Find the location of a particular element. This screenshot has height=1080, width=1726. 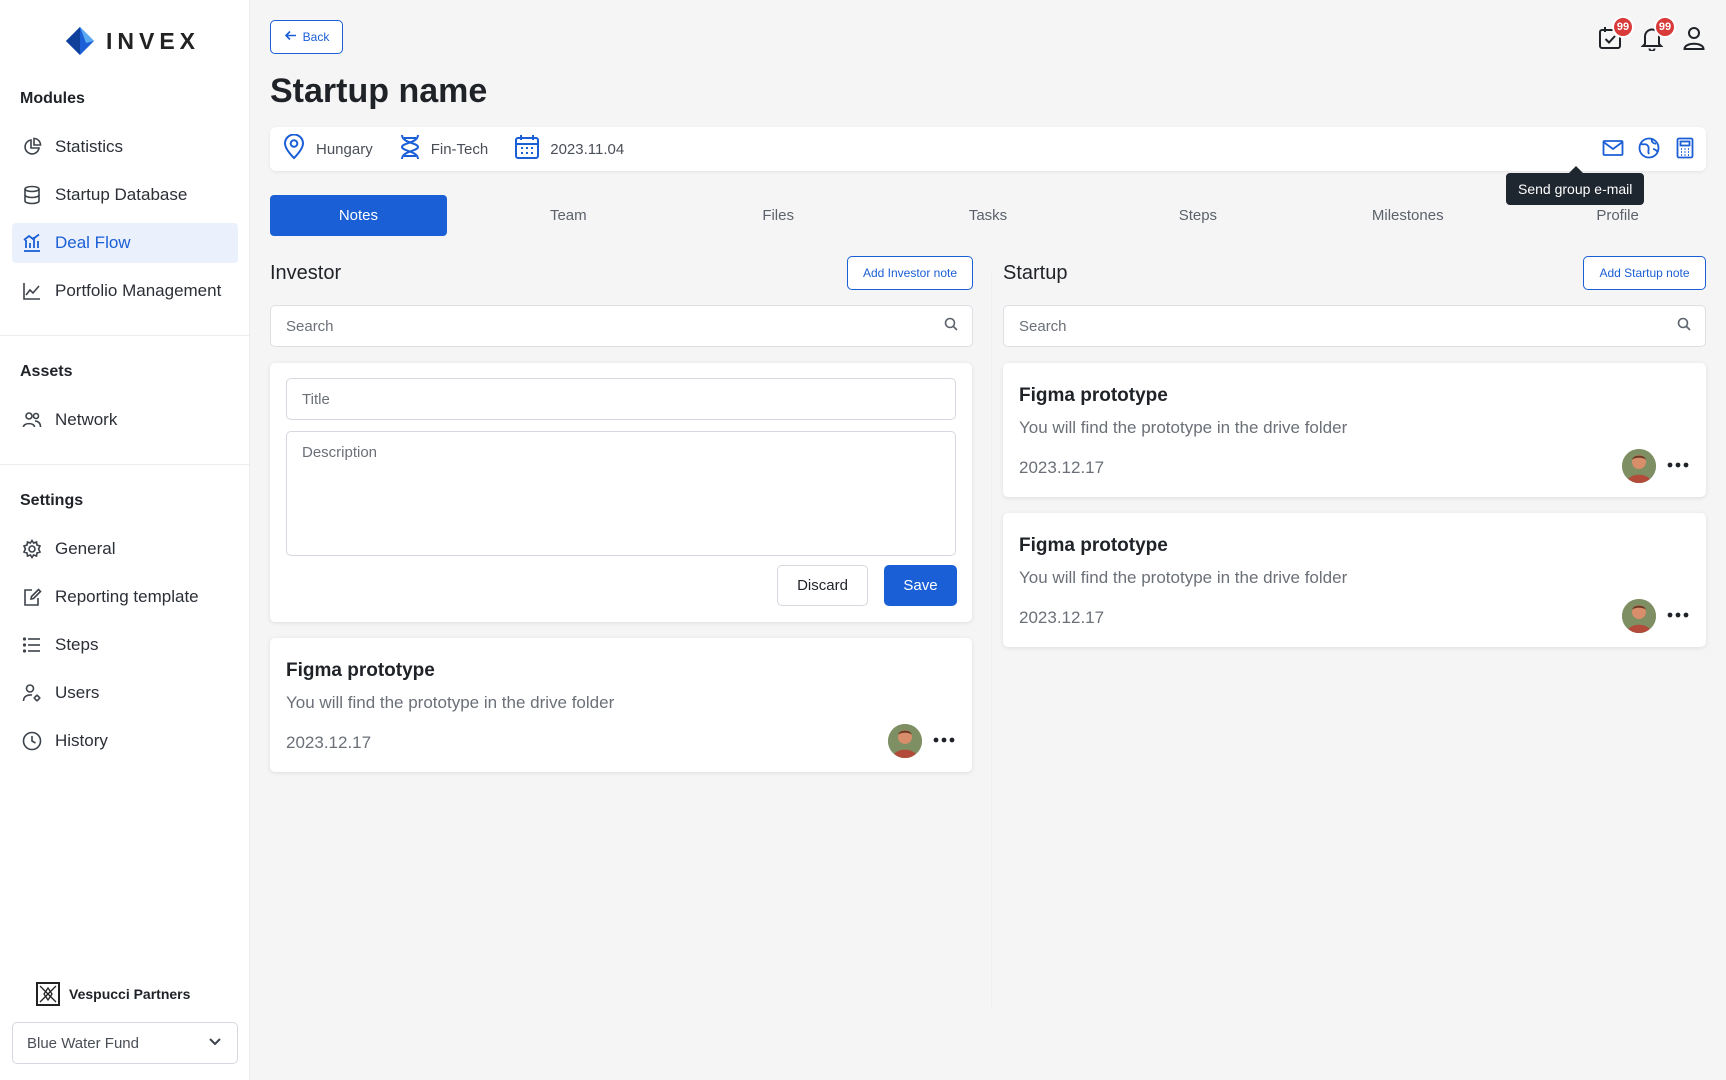

tab-tasks: Tasks is located at coordinates (988, 215).